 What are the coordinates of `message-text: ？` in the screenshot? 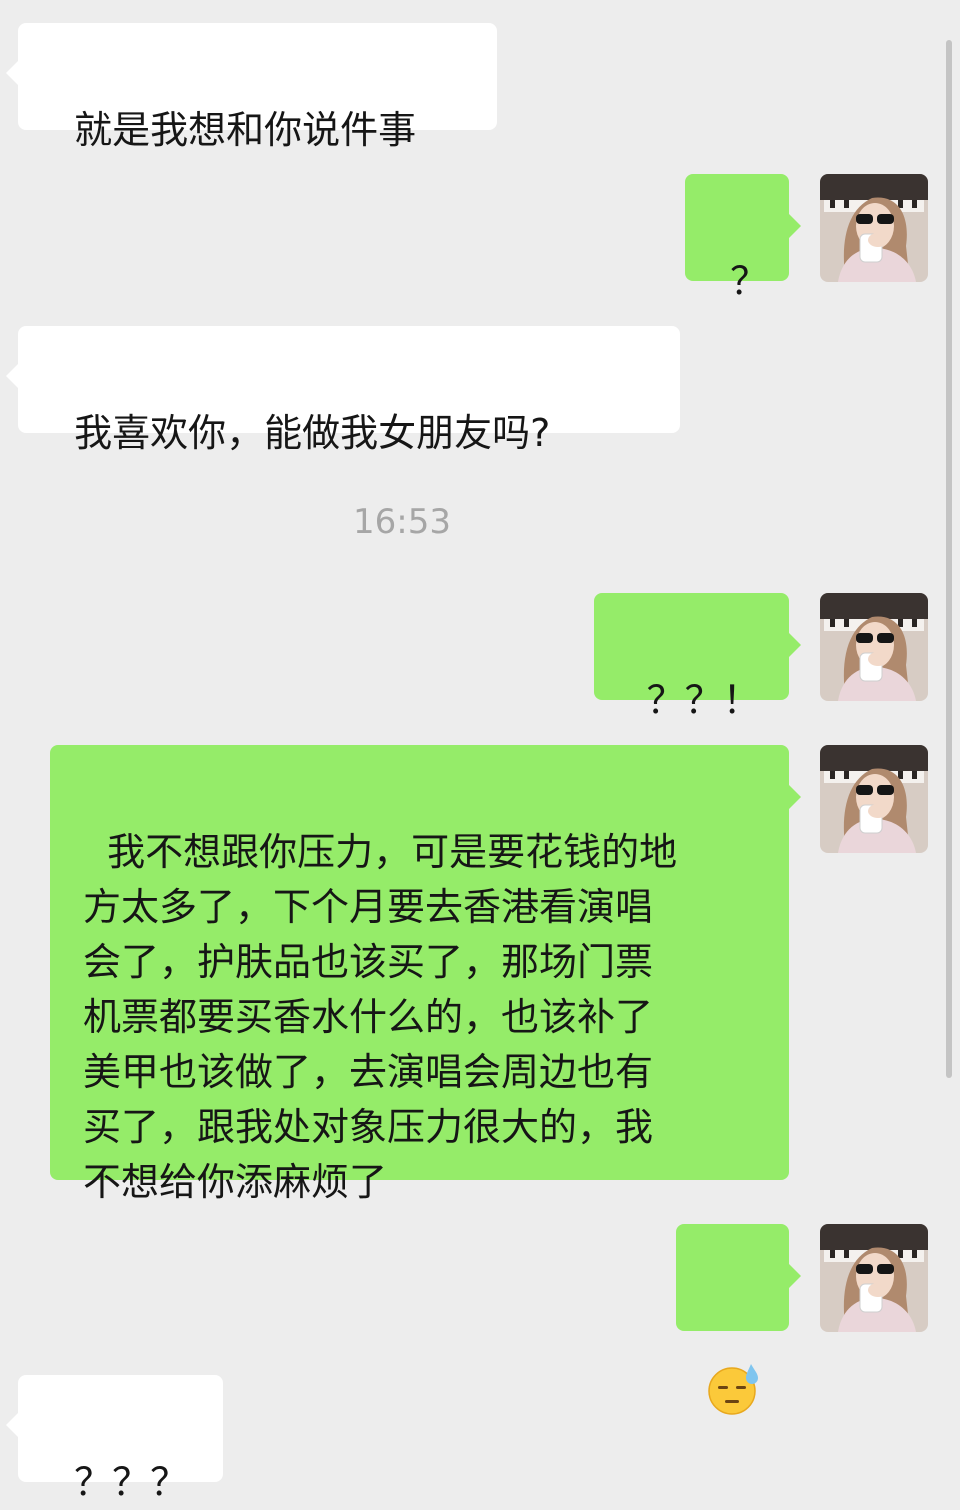 It's located at (749, 281).